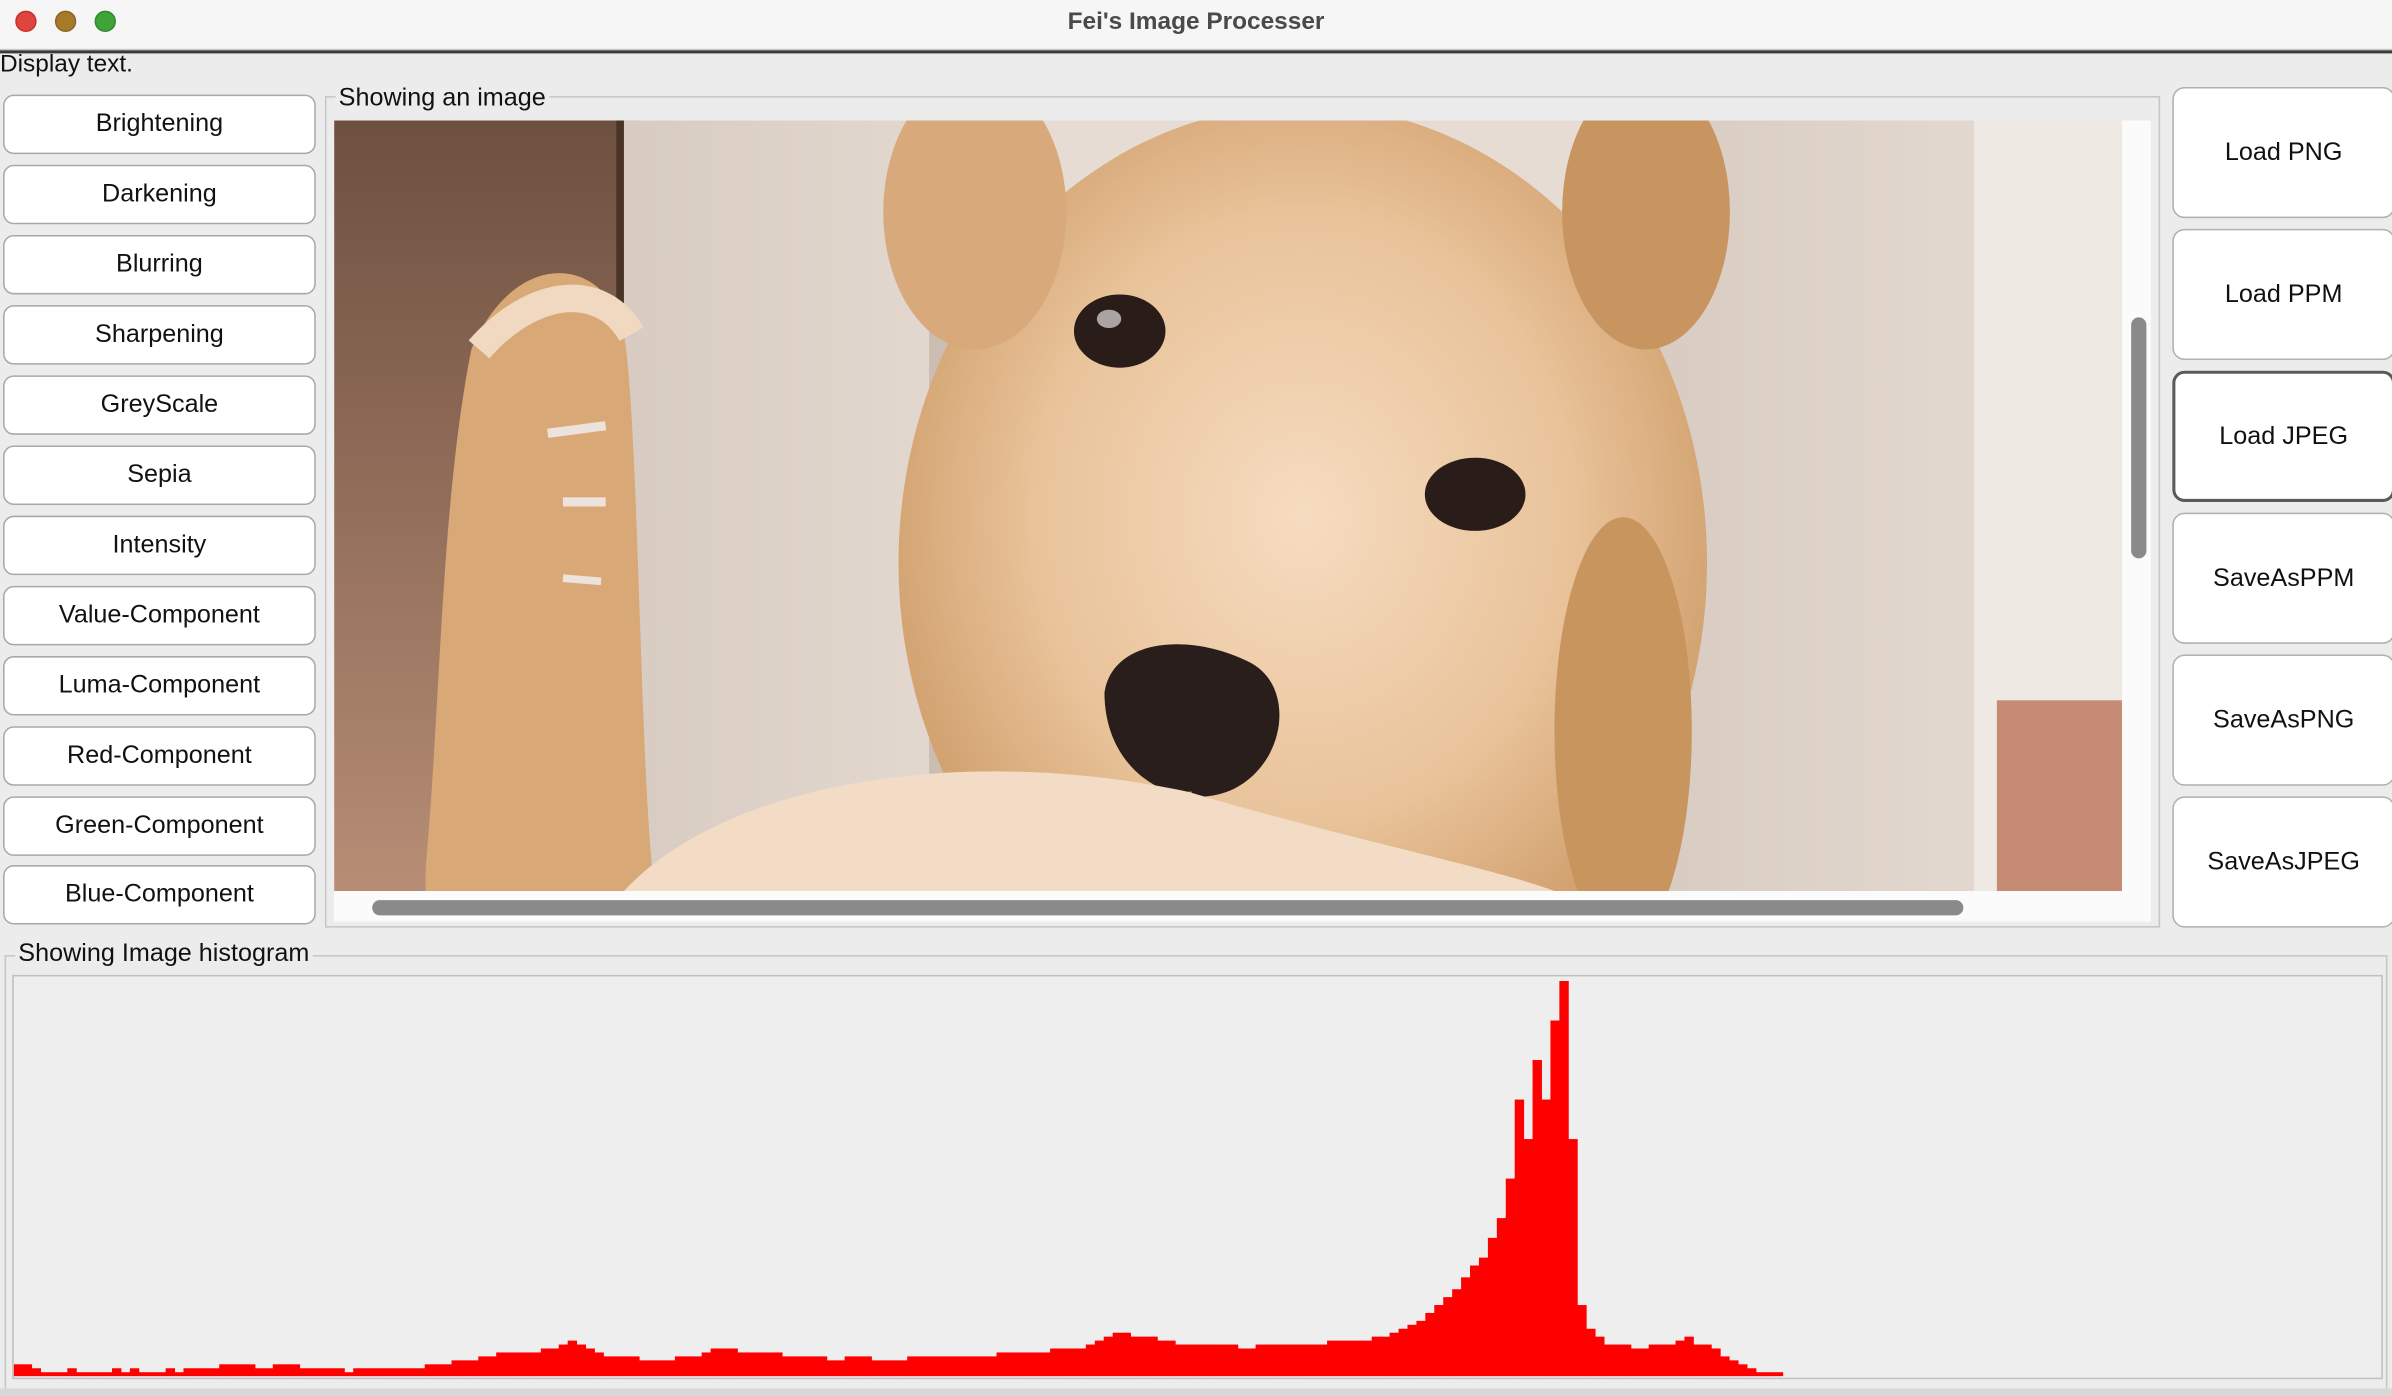 This screenshot has height=1396, width=2392. Describe the element at coordinates (2282, 436) in the screenshot. I see `load-jpeg-button: Load JPEG` at that location.